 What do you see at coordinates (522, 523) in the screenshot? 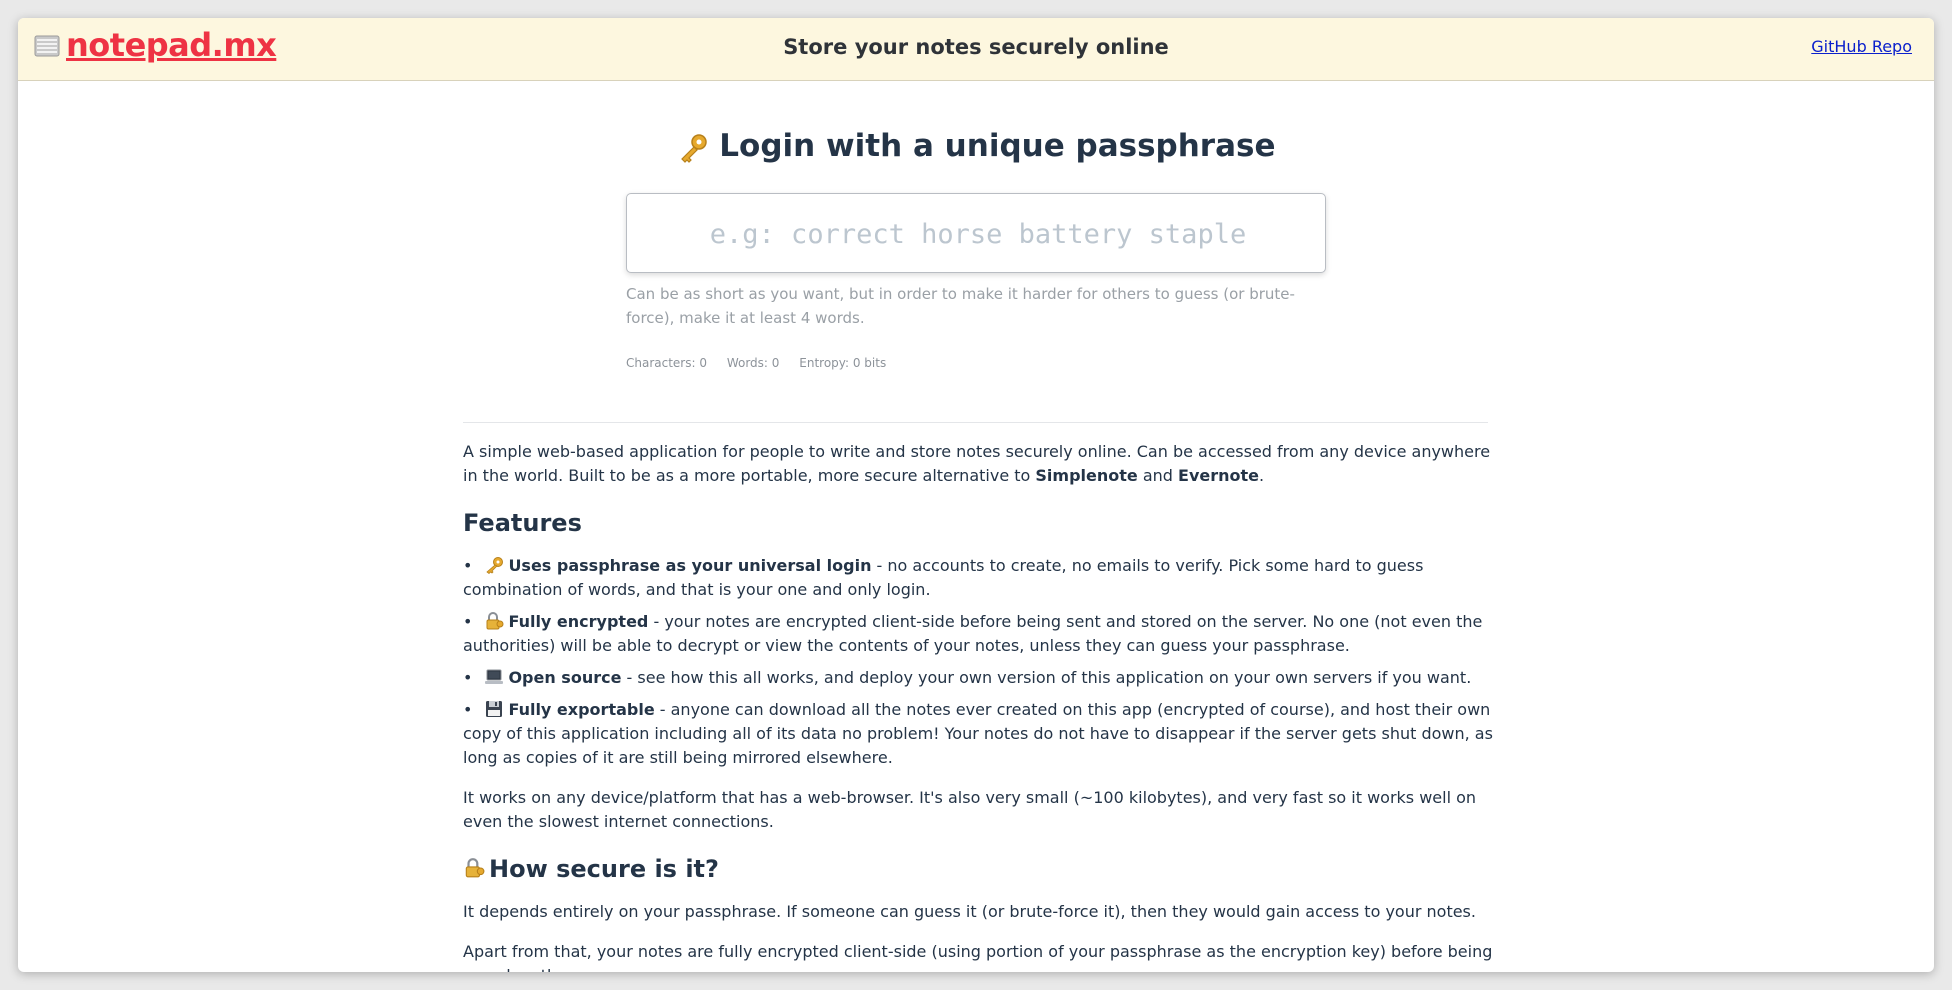
I see `features-heading: Features` at bounding box center [522, 523].